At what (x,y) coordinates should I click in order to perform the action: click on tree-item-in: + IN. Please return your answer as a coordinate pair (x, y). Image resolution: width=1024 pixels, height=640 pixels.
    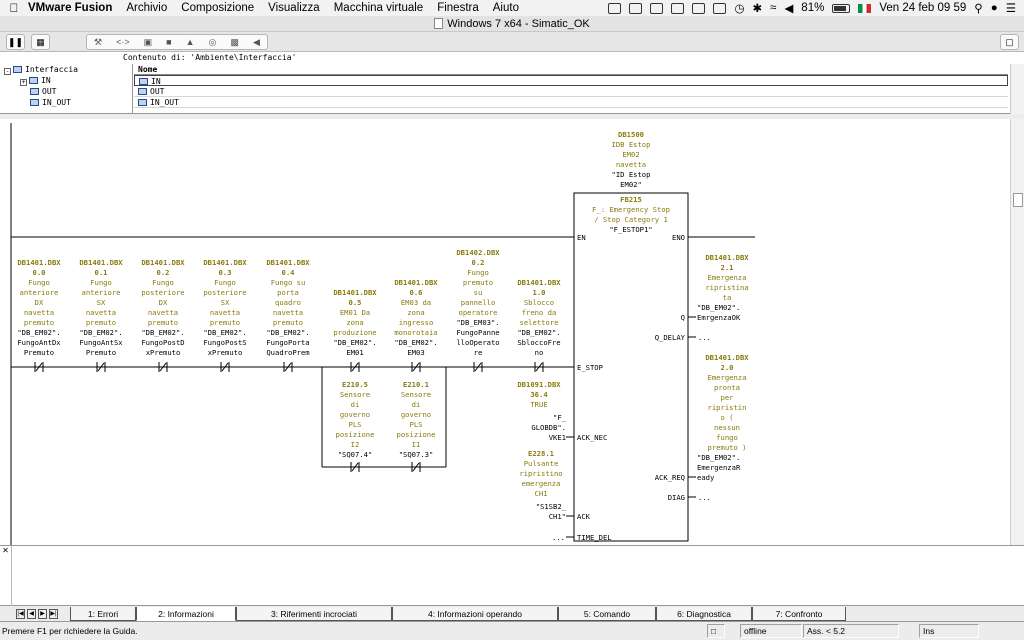
    Looking at the image, I should click on (66, 80).